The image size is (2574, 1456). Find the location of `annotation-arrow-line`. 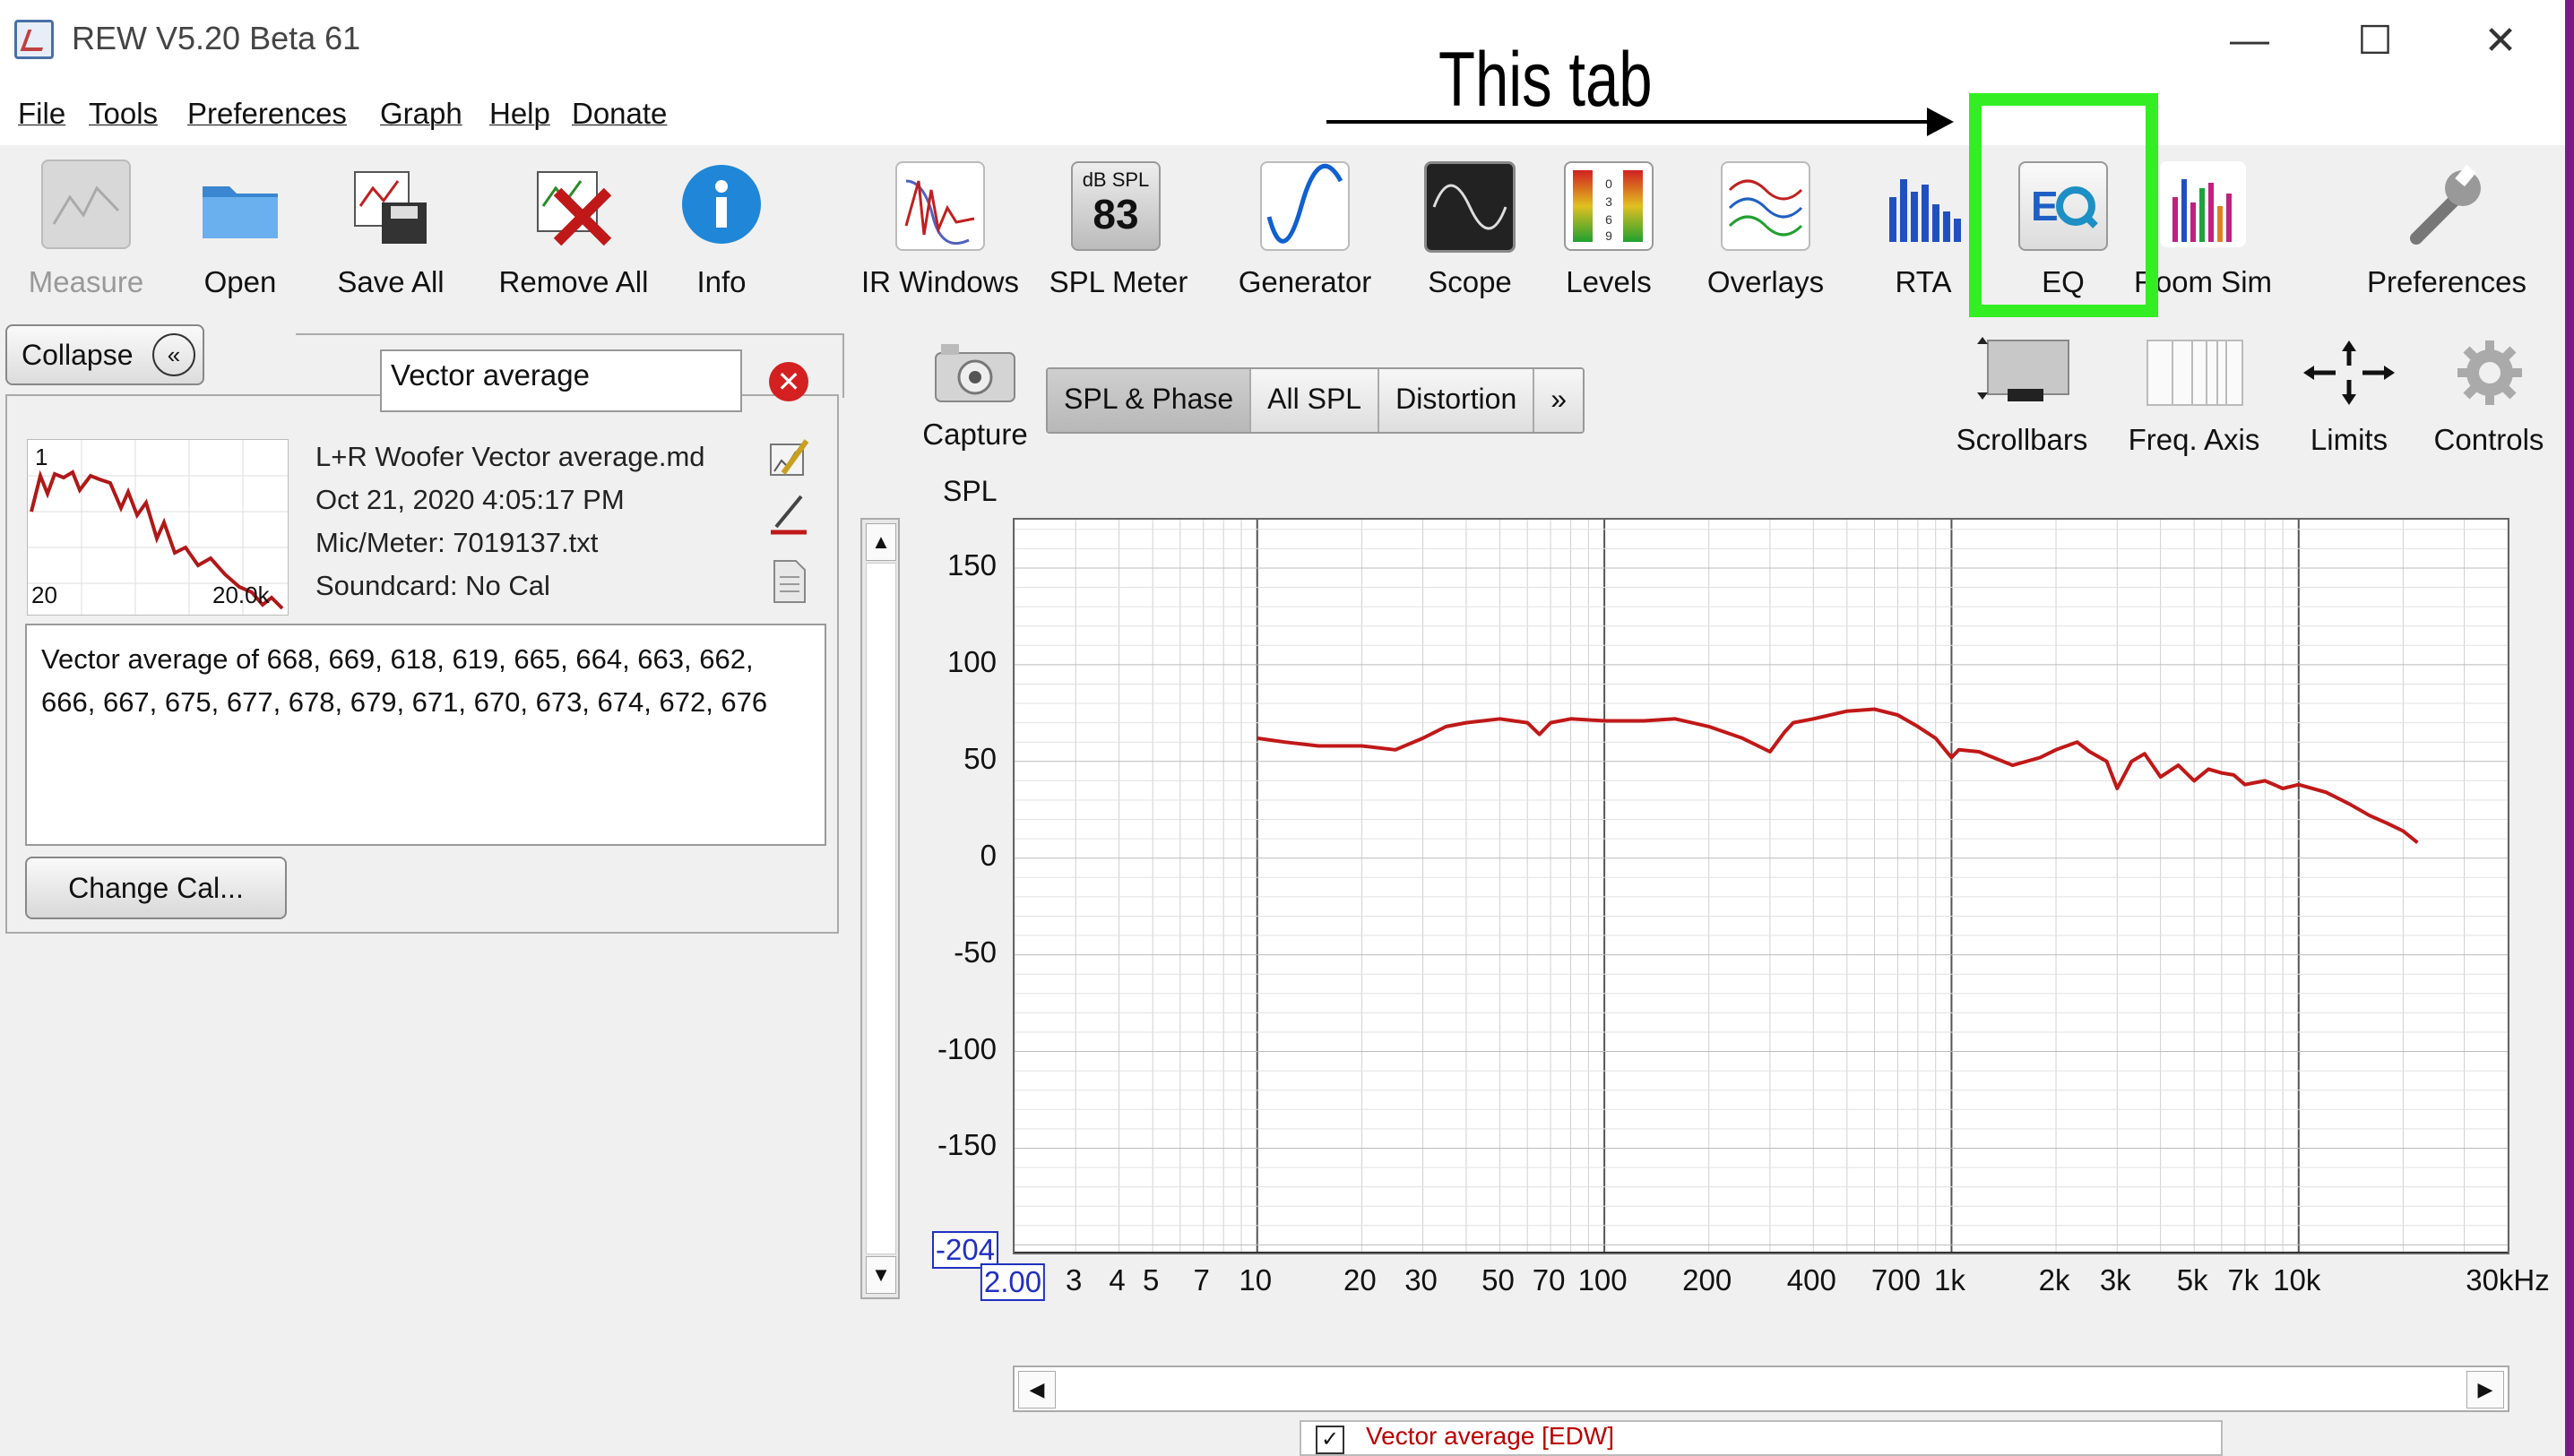

annotation-arrow-line is located at coordinates (1633, 122).